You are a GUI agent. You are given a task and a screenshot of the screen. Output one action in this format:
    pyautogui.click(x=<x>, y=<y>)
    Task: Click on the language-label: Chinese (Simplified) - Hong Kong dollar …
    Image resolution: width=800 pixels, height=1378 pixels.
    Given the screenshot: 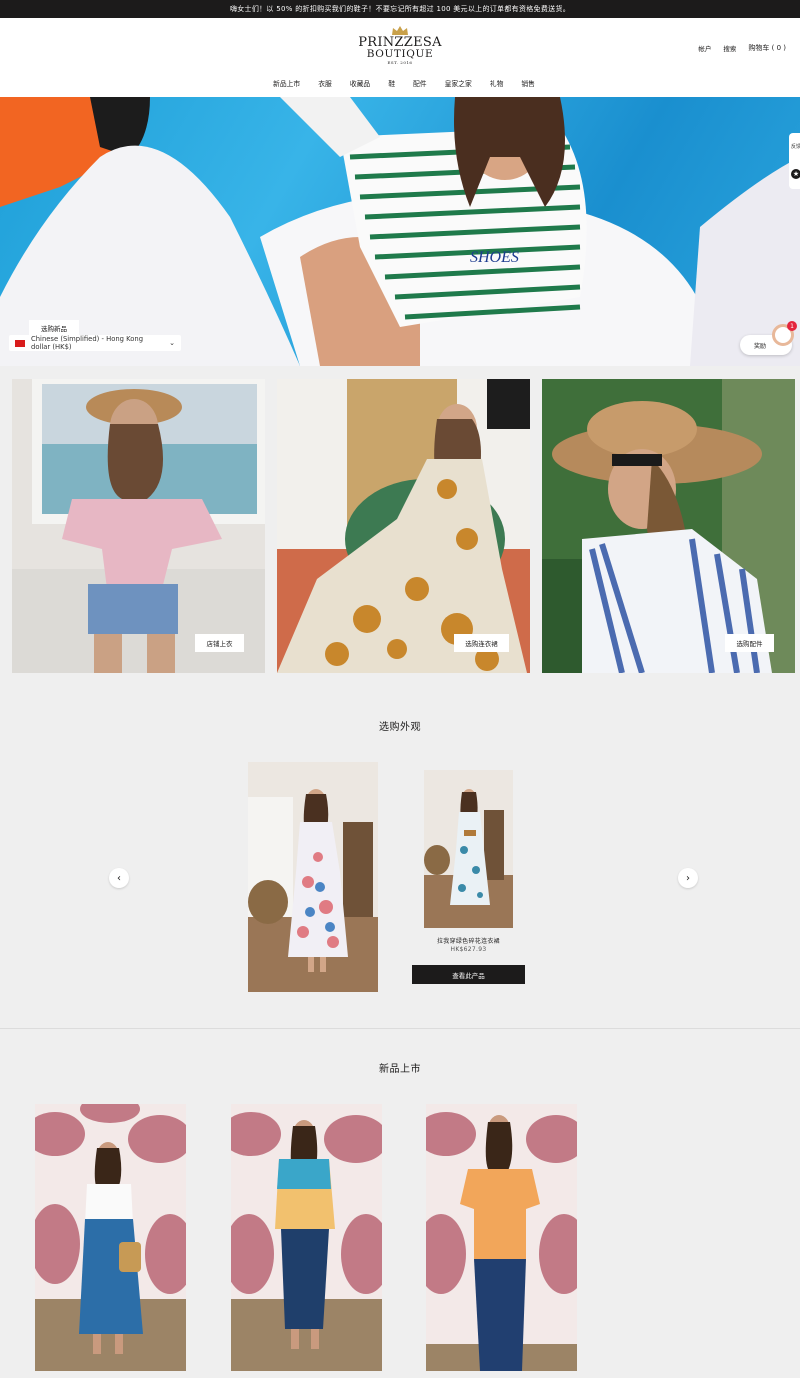 What is the action you would take?
    pyautogui.click(x=87, y=343)
    